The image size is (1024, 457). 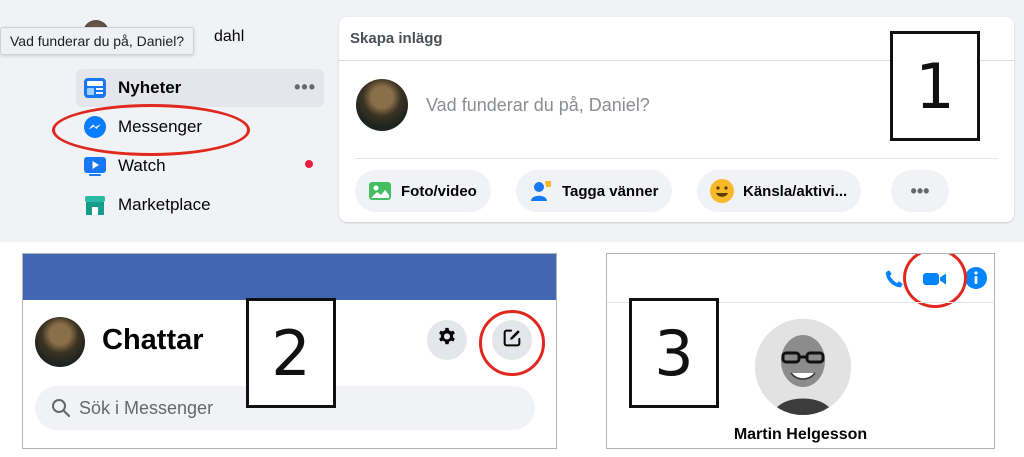 What do you see at coordinates (95, 166) in the screenshot?
I see `watch-icon` at bounding box center [95, 166].